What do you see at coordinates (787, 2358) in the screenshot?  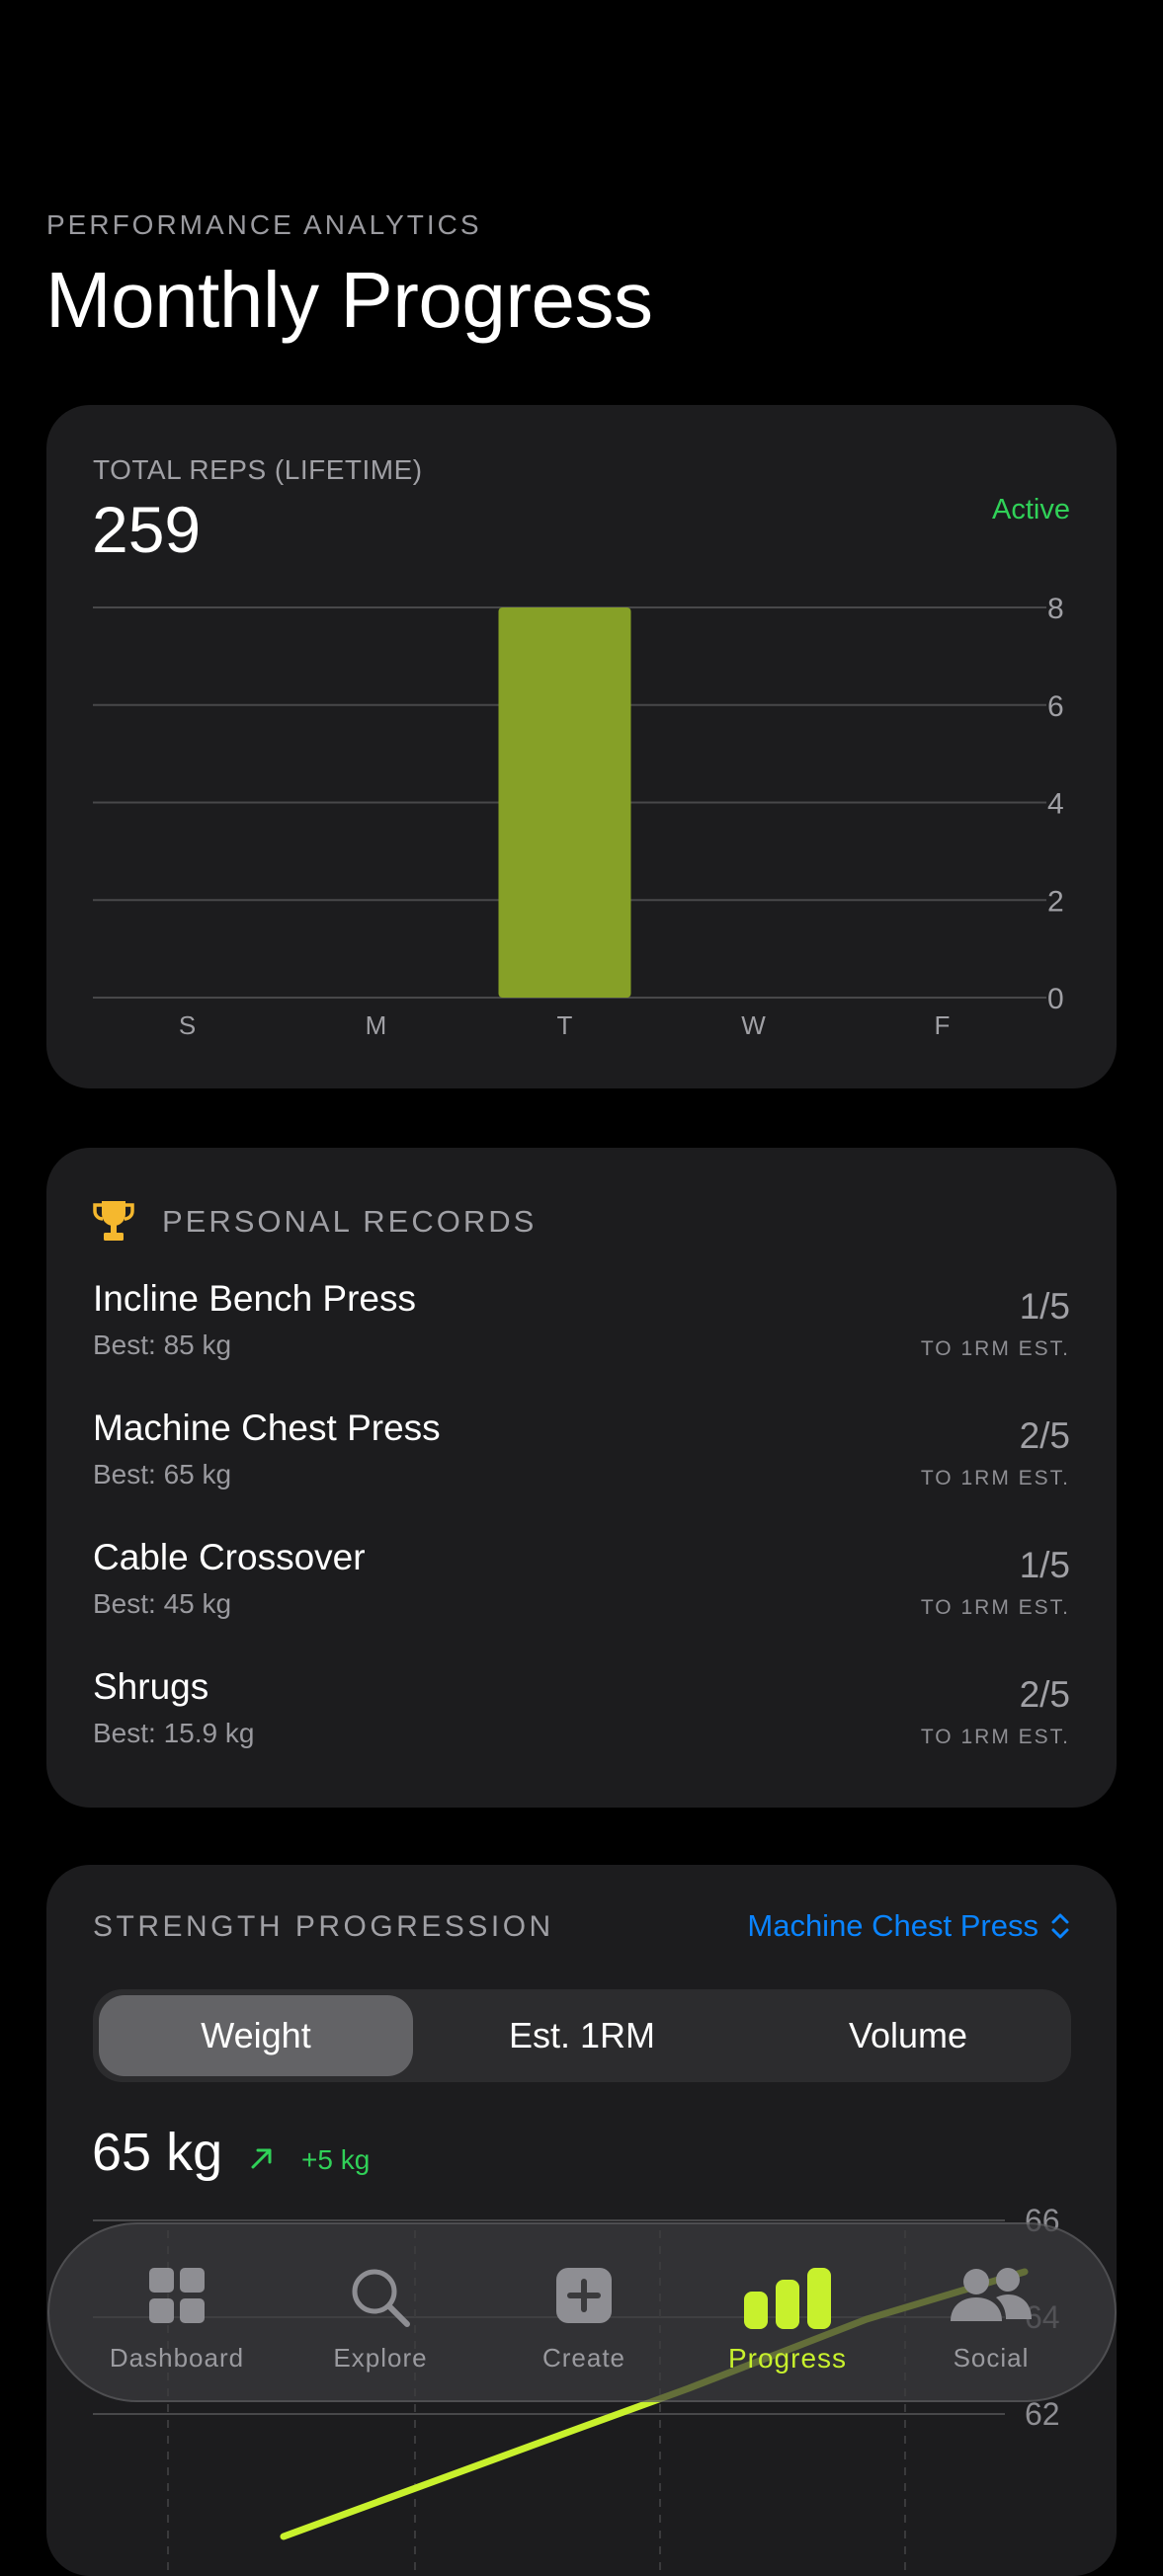 I see `tab-progress-label: Progress` at bounding box center [787, 2358].